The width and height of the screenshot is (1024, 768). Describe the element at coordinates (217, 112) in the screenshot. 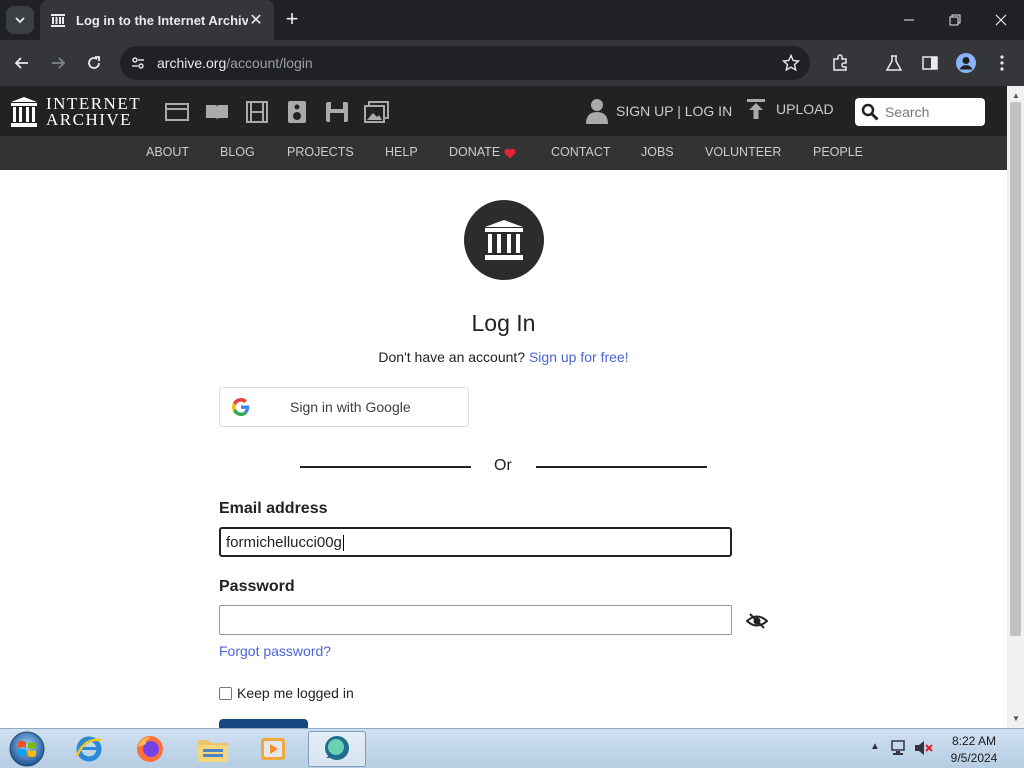

I see `texts-icon` at that location.